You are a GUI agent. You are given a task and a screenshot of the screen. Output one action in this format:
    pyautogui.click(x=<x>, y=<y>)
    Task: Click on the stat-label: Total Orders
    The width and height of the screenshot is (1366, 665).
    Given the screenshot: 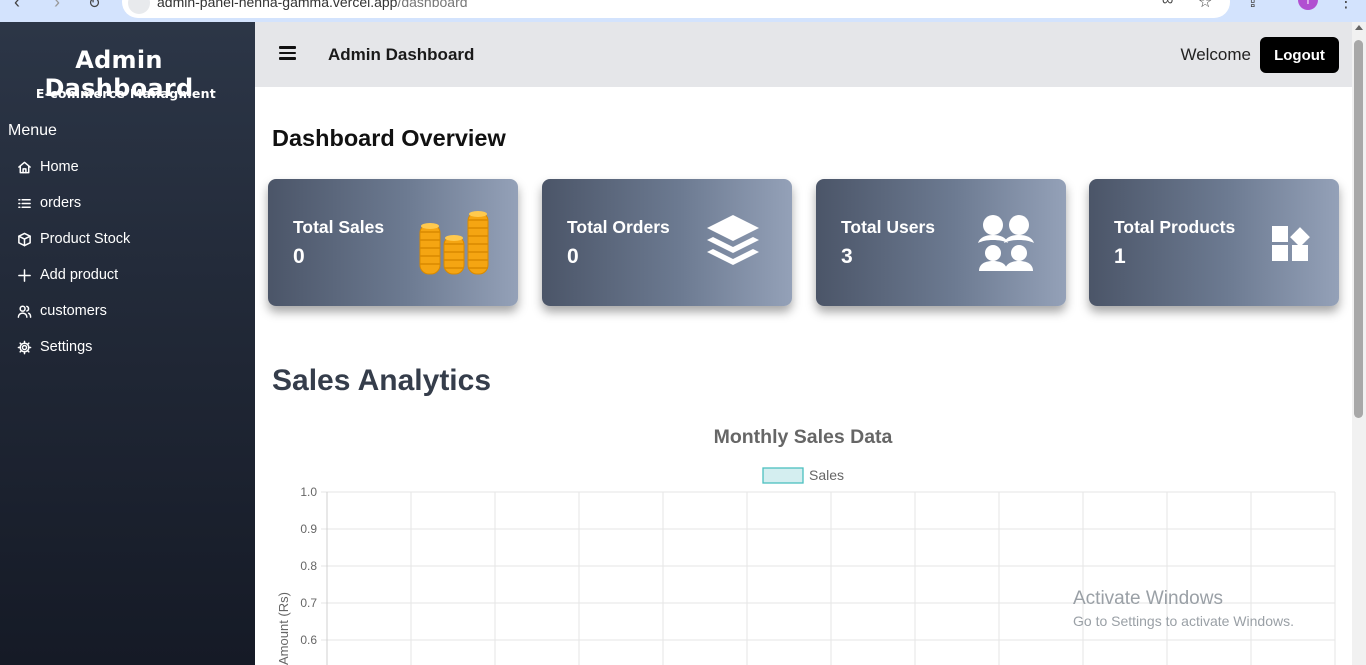 What is the action you would take?
    pyautogui.click(x=618, y=227)
    